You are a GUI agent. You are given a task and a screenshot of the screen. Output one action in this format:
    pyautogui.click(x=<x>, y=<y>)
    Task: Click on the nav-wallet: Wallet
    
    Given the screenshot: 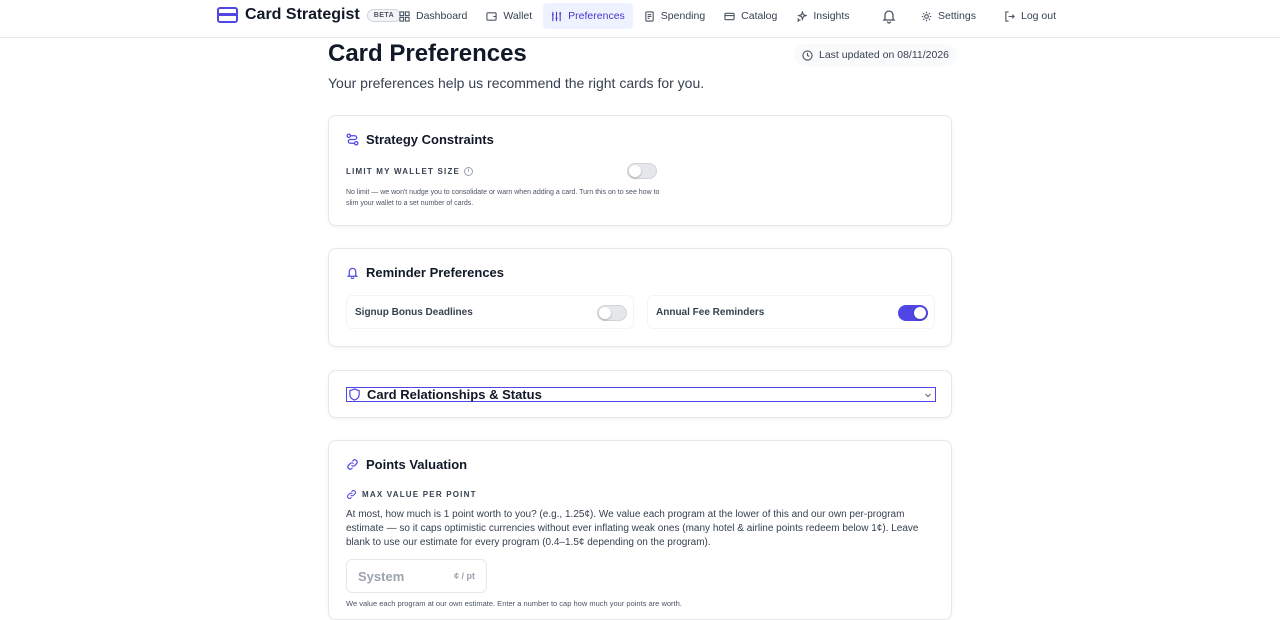 What is the action you would take?
    pyautogui.click(x=509, y=16)
    